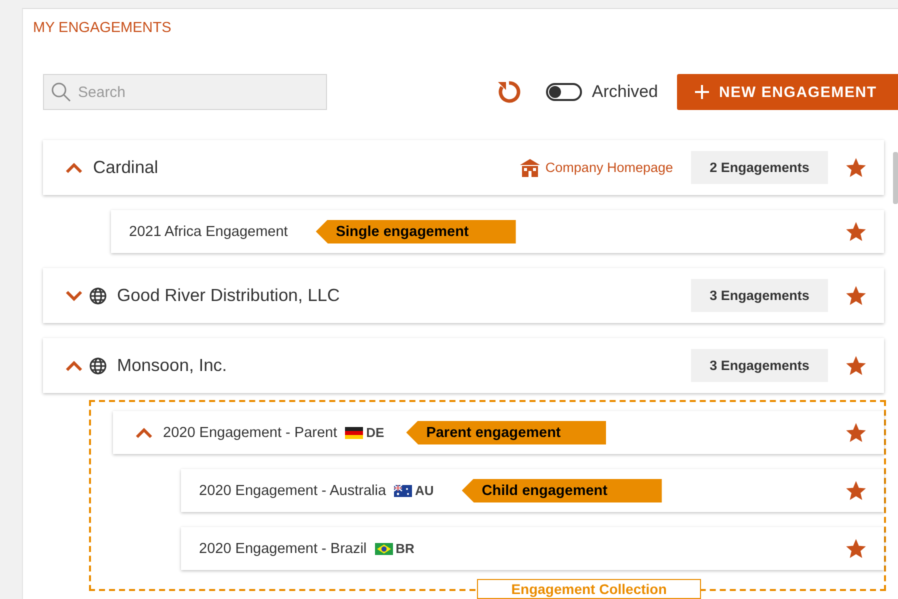  Describe the element at coordinates (463, 167) in the screenshot. I see `company-row: Cardinal Company Homepage 2 Engagements` at that location.